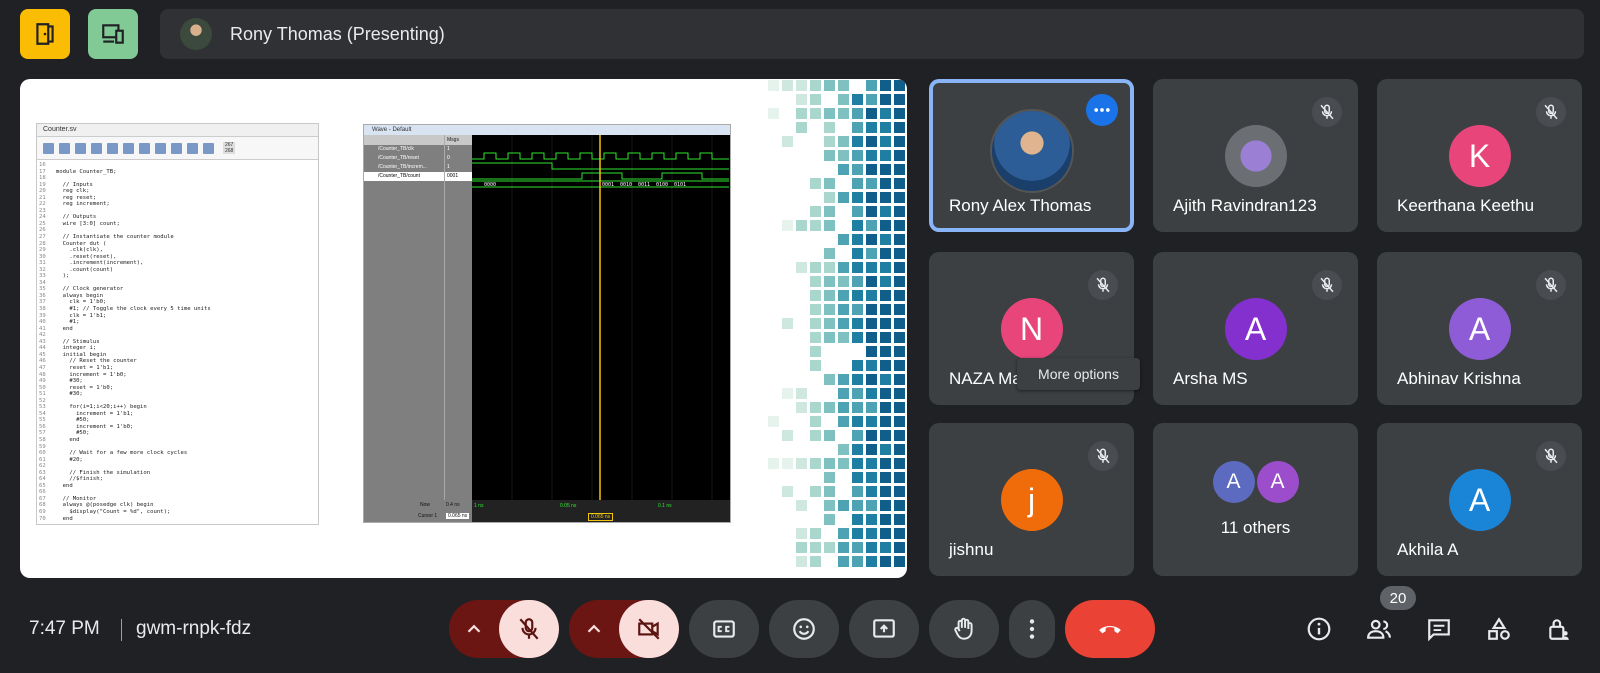 This screenshot has width=1600, height=673. I want to click on others-avatar: A, so click(1233, 482).